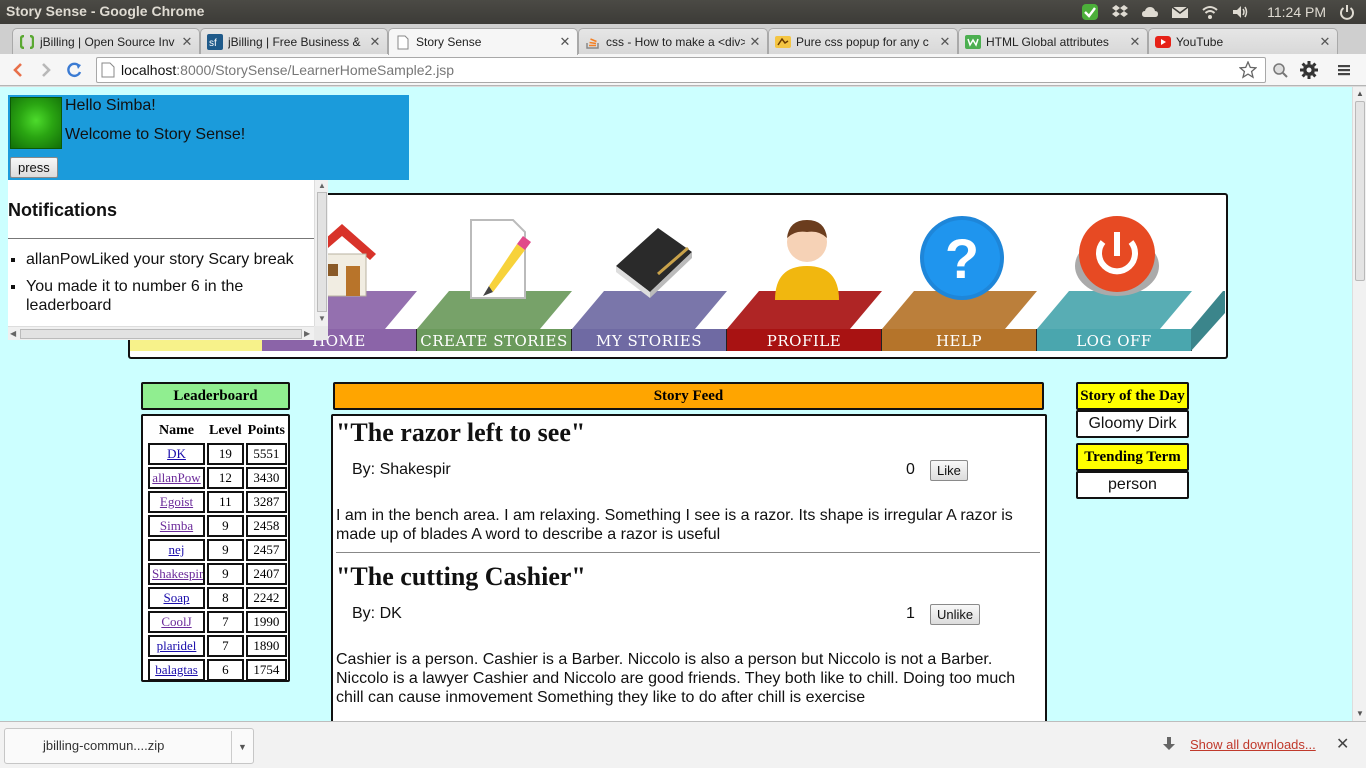  I want to click on trending-term-value: person, so click(1132, 485).